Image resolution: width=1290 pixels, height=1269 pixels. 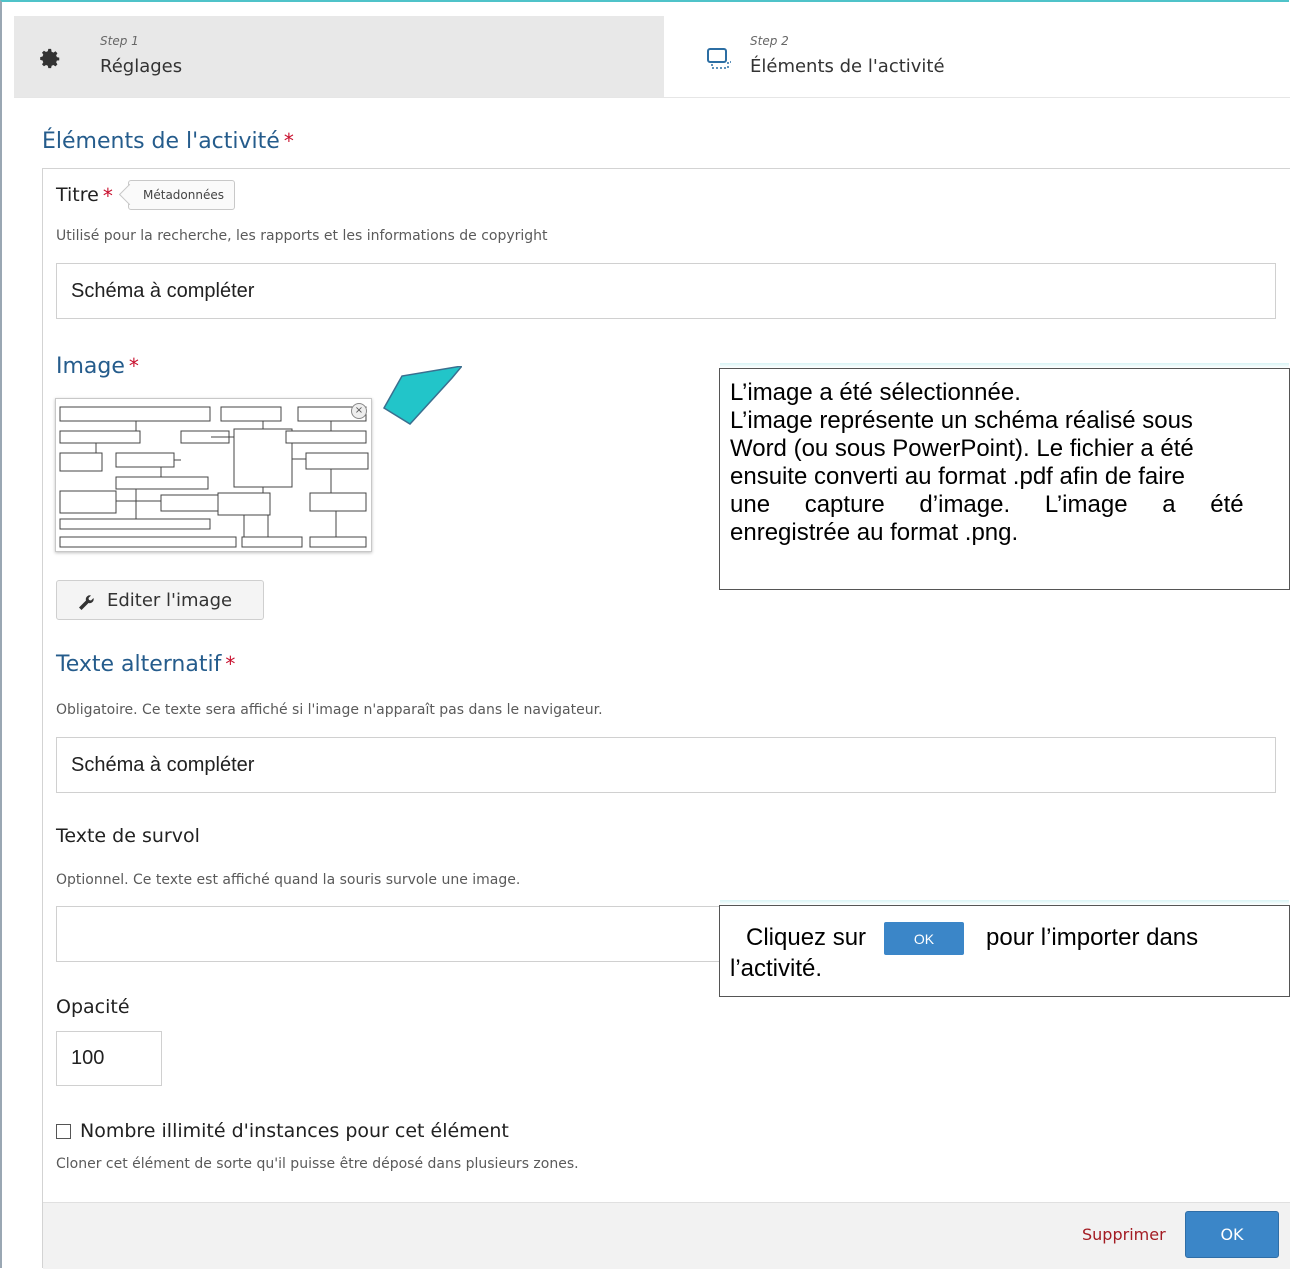 I want to click on alt-text-label-text: Texte alternatif, so click(x=139, y=664).